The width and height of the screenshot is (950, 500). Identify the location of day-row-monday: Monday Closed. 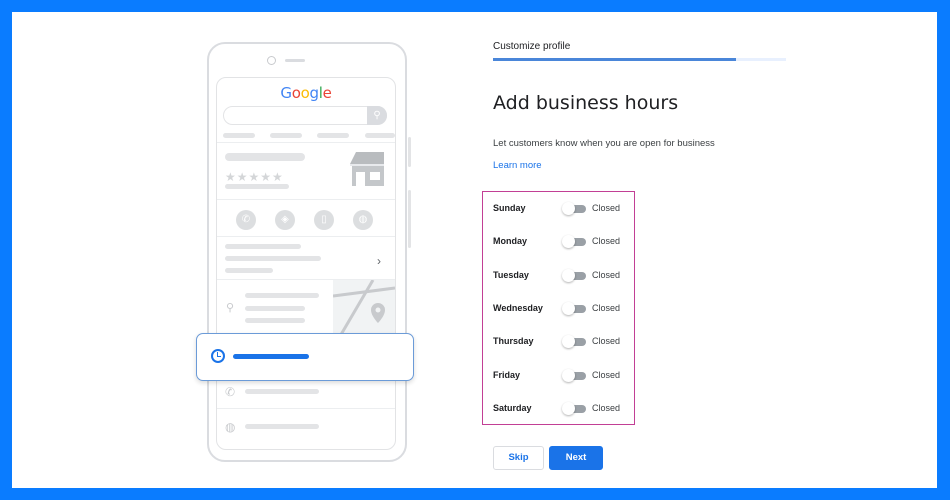
(563, 242).